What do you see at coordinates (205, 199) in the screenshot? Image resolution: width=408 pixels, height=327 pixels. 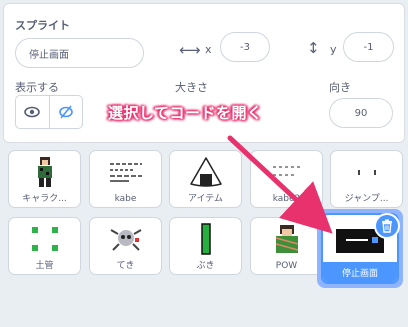 I see `sprite-tile-name: アイテム` at bounding box center [205, 199].